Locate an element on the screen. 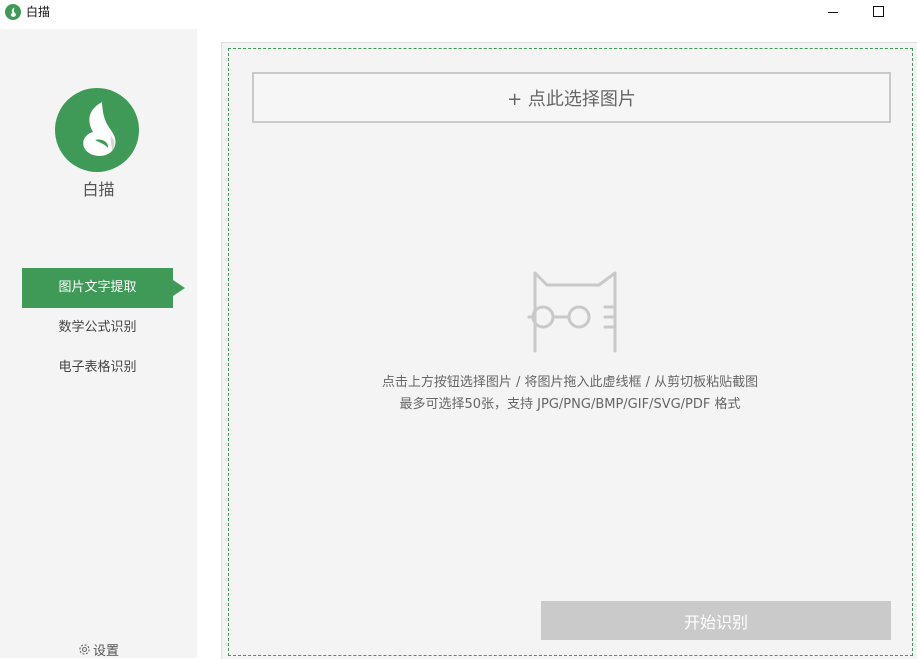  maximize-button is located at coordinates (879, 13).